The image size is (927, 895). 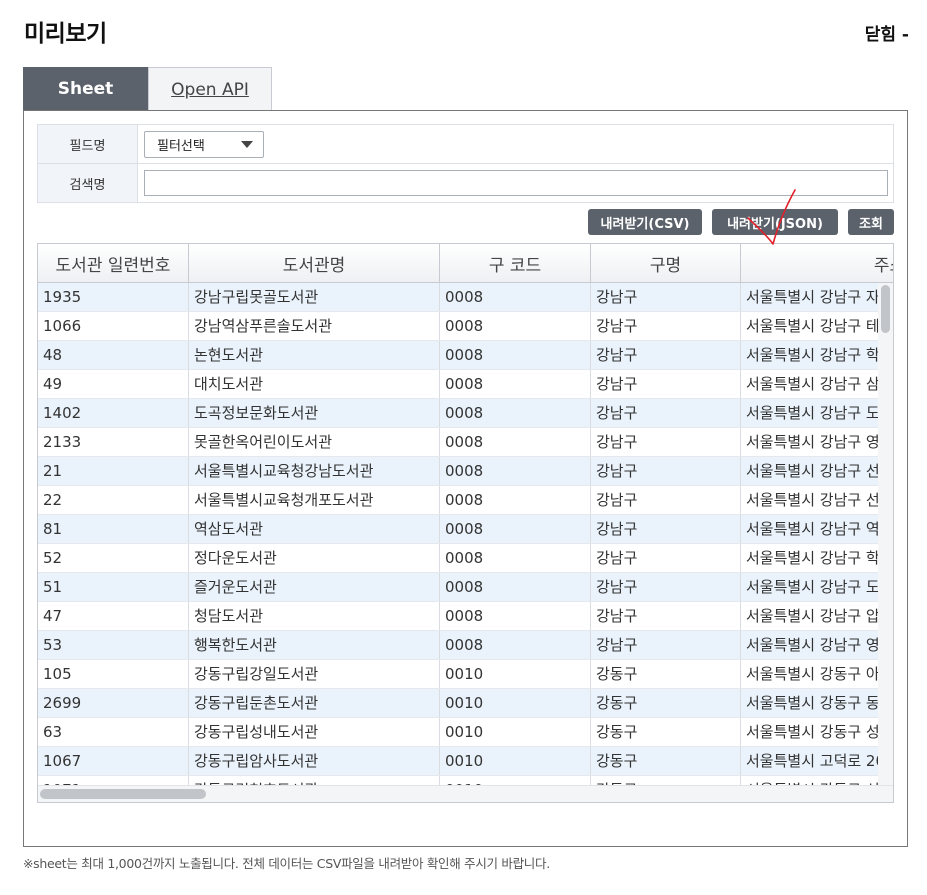 What do you see at coordinates (645, 222) in the screenshot?
I see `download-csv-button: 내려받기(CSV)` at bounding box center [645, 222].